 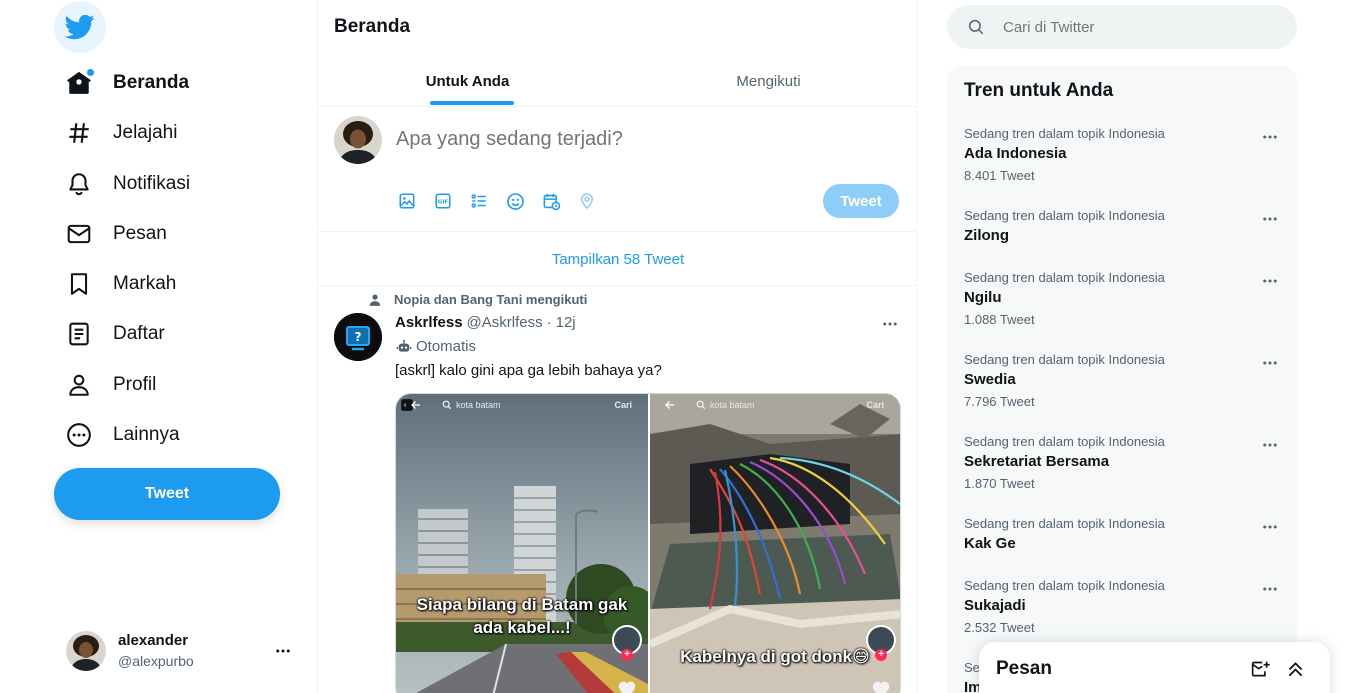 I want to click on nav-label: Lainnya, so click(x=146, y=434).